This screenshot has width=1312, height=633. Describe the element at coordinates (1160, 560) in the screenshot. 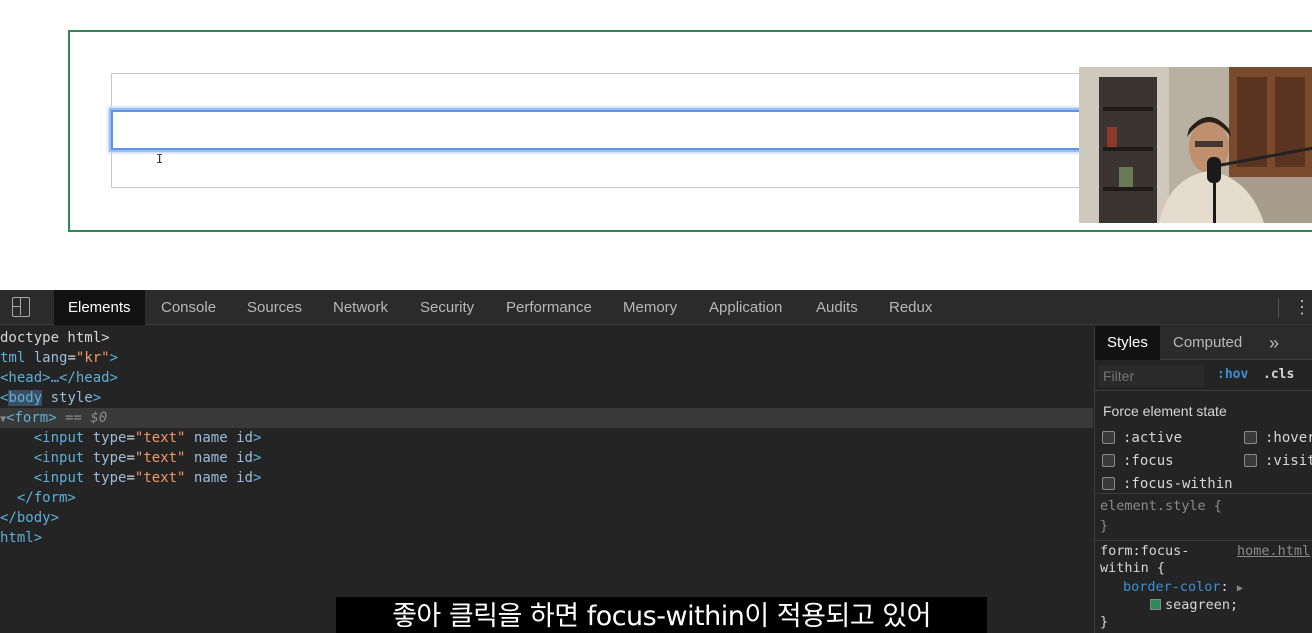

I see `rule-selector: form:focus-within {` at that location.